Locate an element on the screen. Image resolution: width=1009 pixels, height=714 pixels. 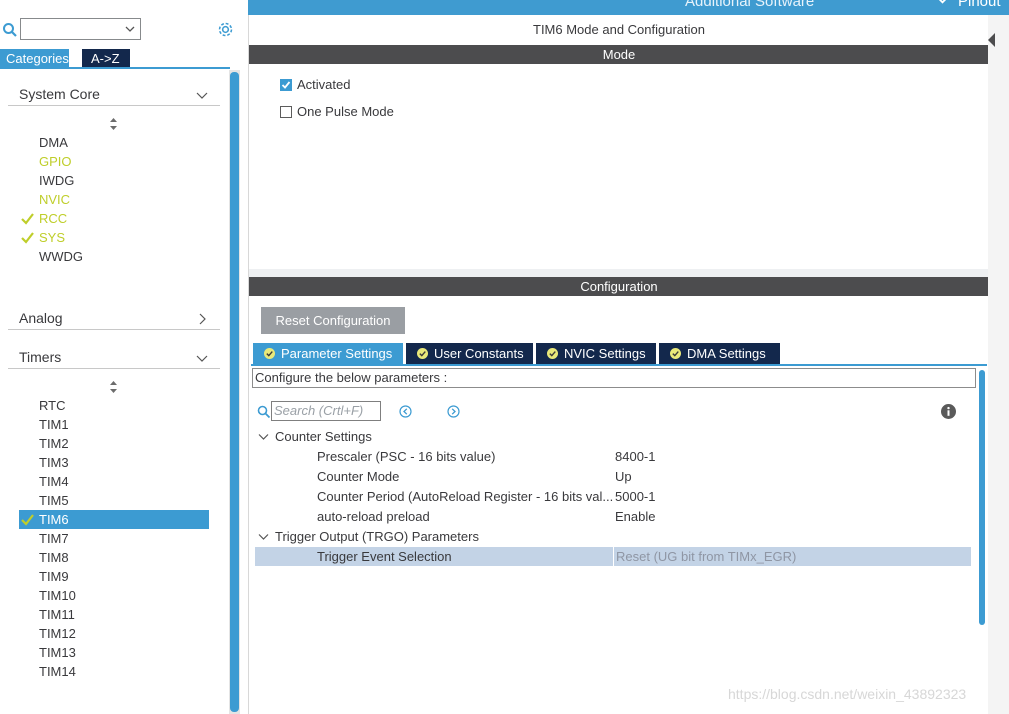
peripheral-iwdg: IWDG is located at coordinates (56, 180).